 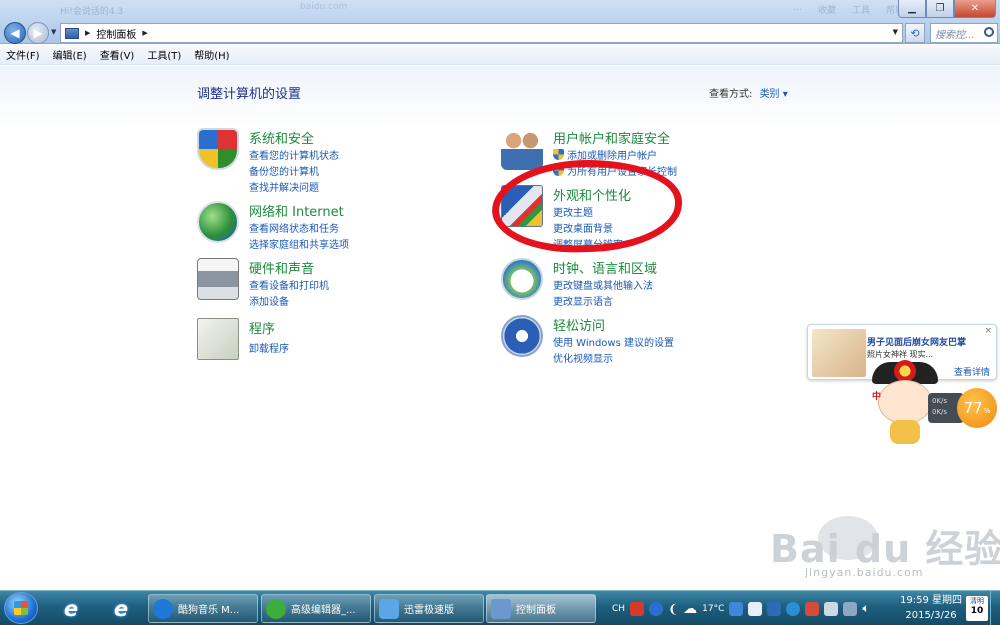 I want to click on category-title: 网络和 Internet, so click(x=296, y=210).